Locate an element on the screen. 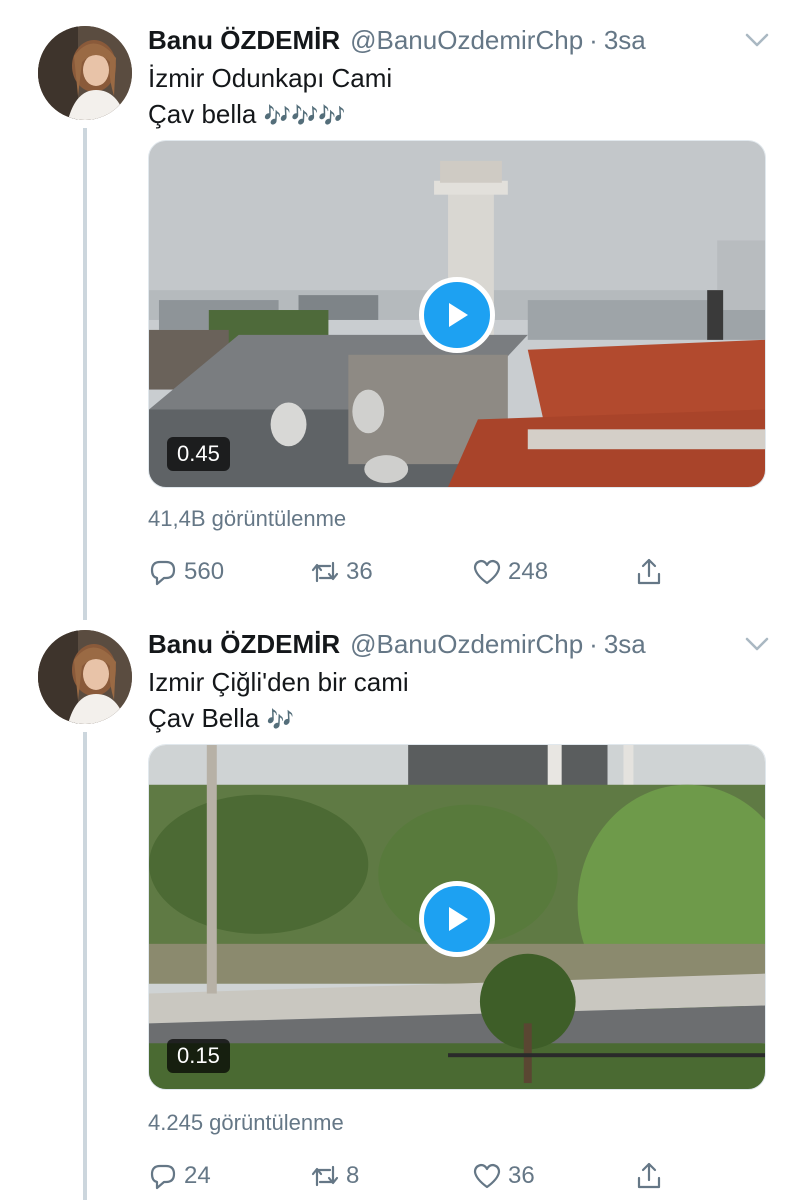 This screenshot has height=1200, width=804. reply-count: 24 is located at coordinates (197, 1175).